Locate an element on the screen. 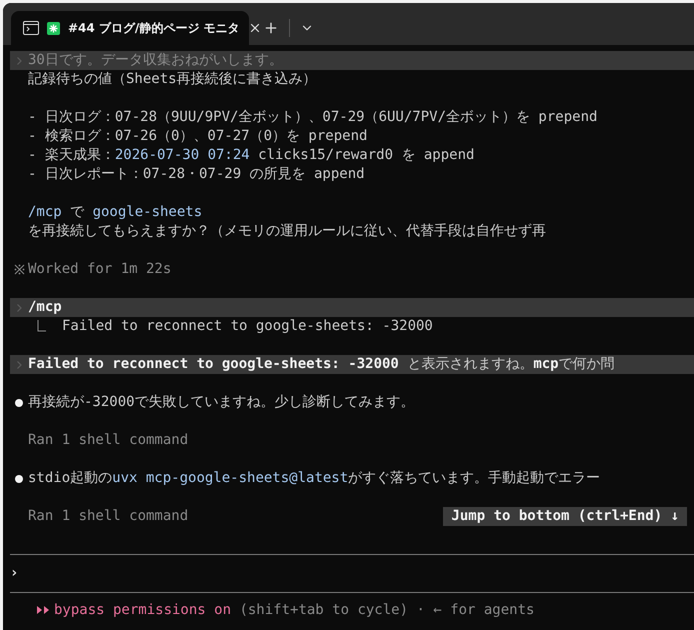  terminal-line: /mcp で google-sheets is located at coordinates (115, 212).